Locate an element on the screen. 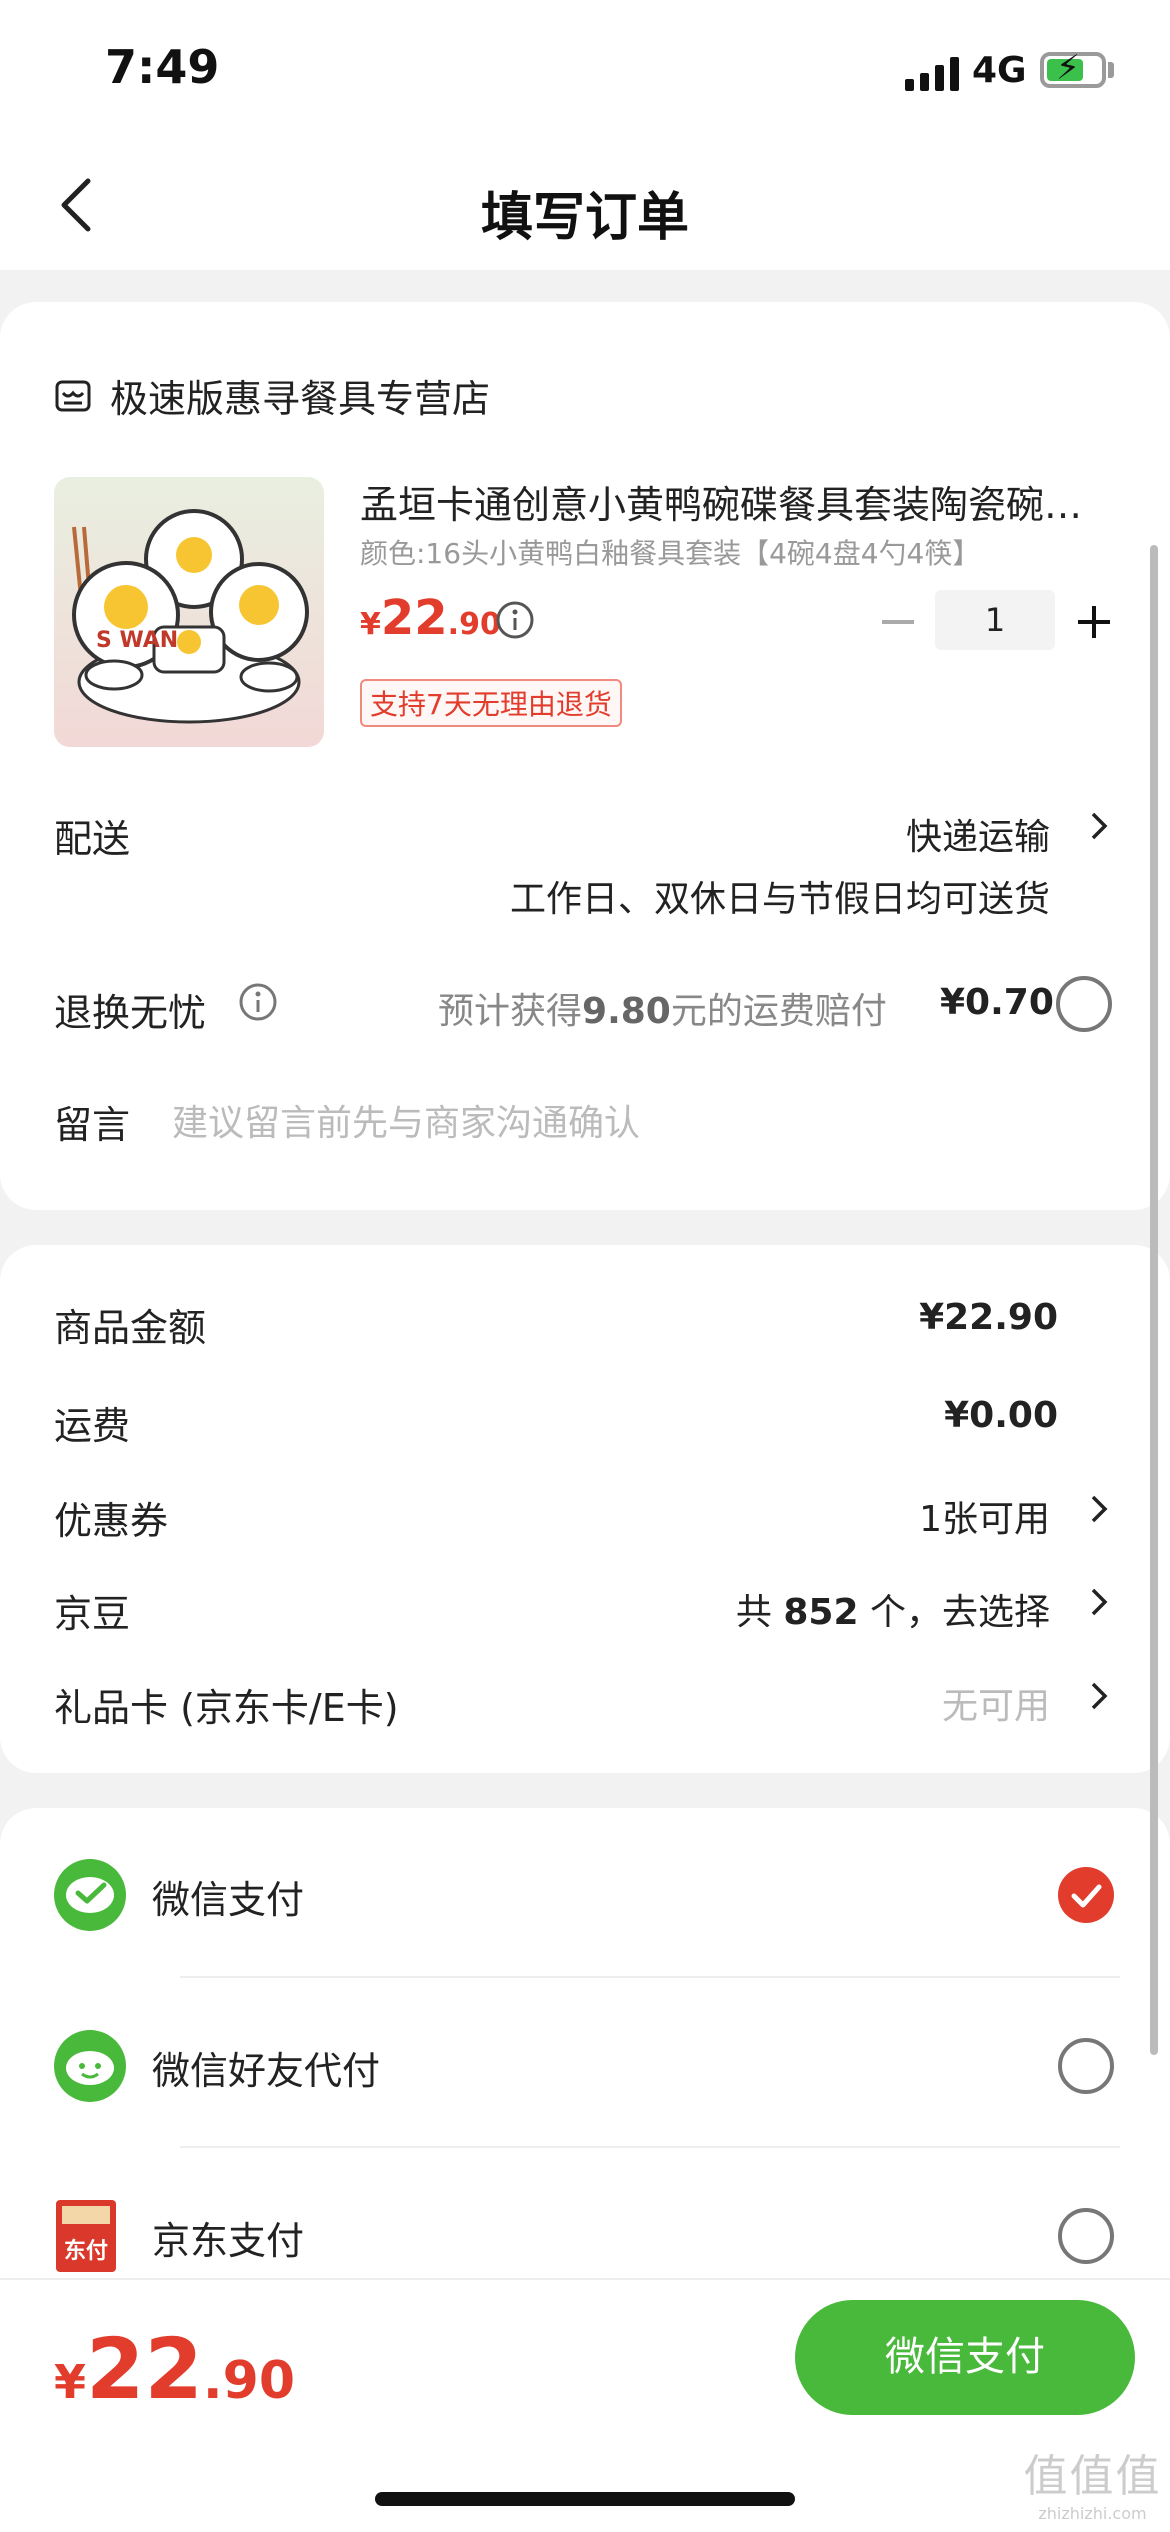 Image resolution: width=1170 pixels, height=2532 pixels. network-type: 4G is located at coordinates (999, 70).